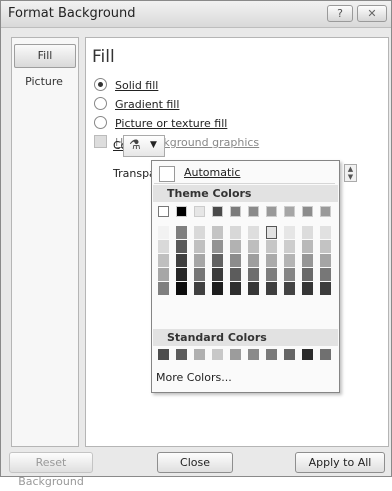 This screenshot has width=392, height=491. What do you see at coordinates (72, 13) in the screenshot?
I see `dialog-title: Format Background` at bounding box center [72, 13].